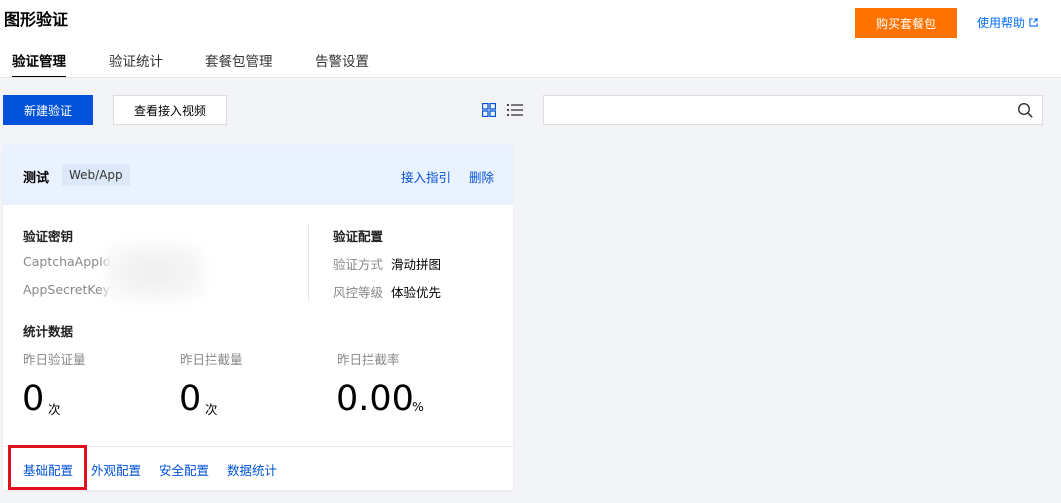 The image size is (1061, 503). What do you see at coordinates (416, 292) in the screenshot?
I see `risk-level-value: 体验优先` at bounding box center [416, 292].